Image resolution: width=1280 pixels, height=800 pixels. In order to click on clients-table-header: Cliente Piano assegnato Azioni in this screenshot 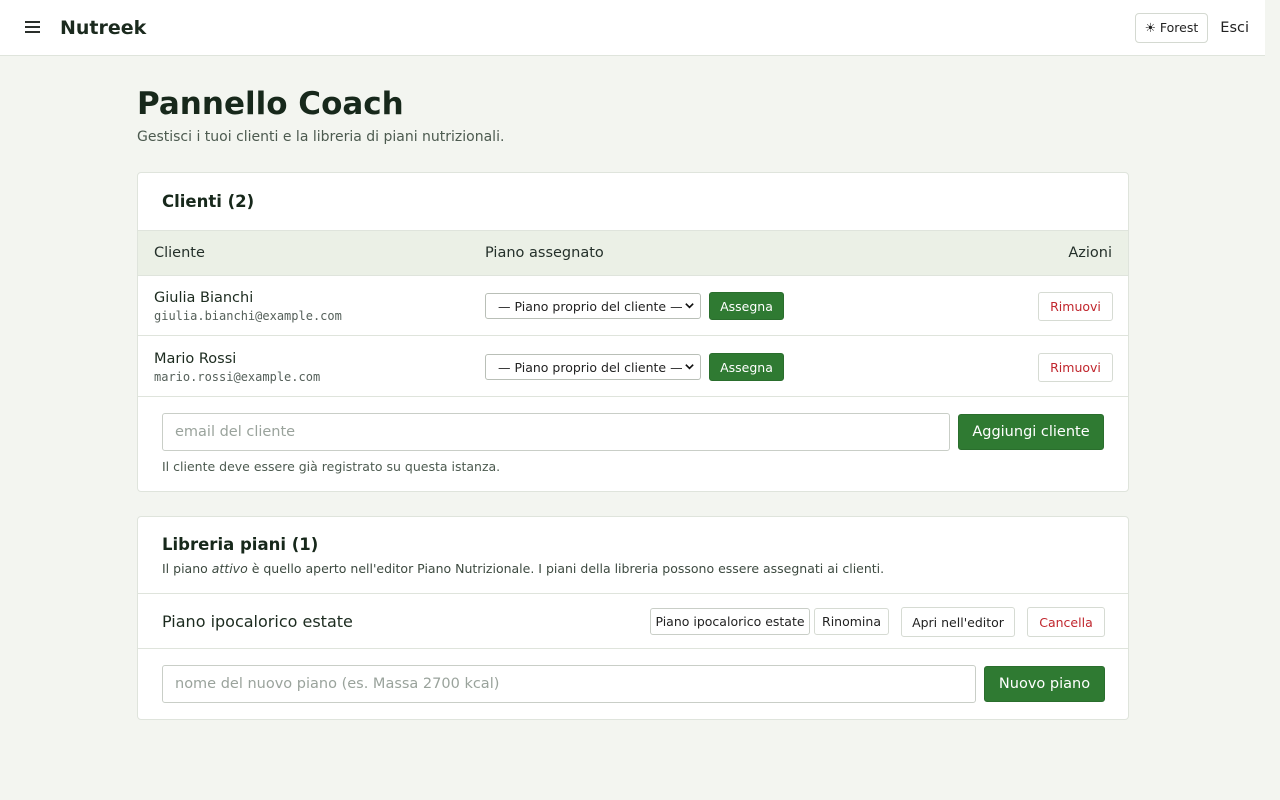, I will do `click(633, 253)`.